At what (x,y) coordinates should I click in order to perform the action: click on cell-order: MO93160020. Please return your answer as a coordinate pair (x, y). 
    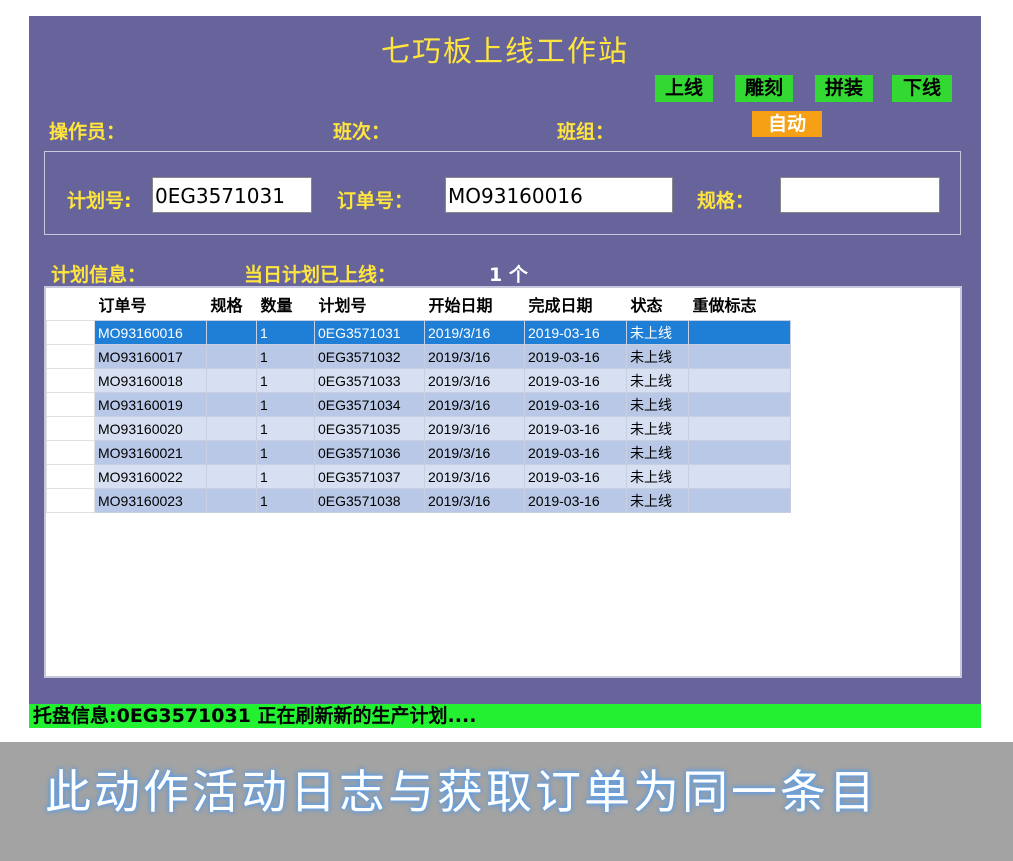
    Looking at the image, I should click on (150, 428).